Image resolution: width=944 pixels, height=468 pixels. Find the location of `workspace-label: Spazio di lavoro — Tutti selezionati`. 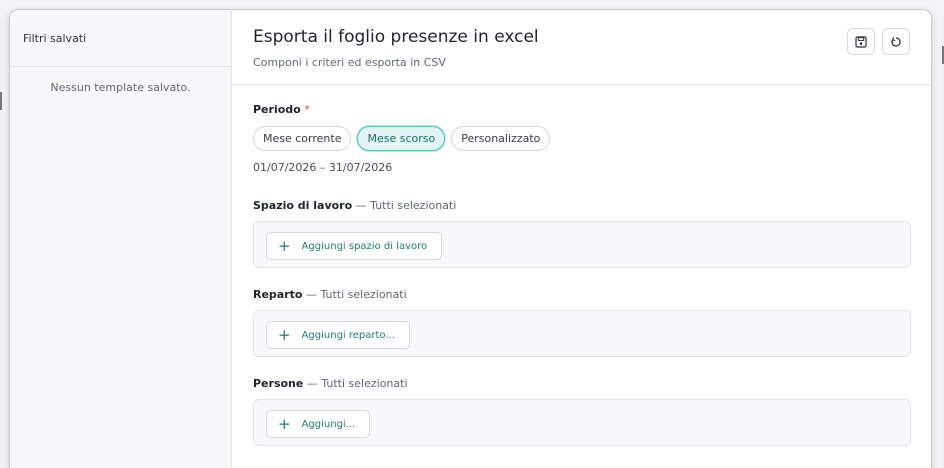

workspace-label: Spazio di lavoro — Tutti selezionati is located at coordinates (354, 205).